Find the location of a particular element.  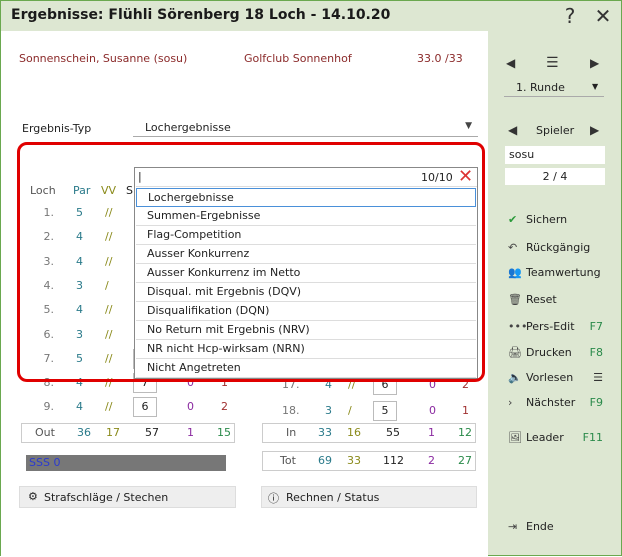

in-b: 12 is located at coordinates (465, 432).